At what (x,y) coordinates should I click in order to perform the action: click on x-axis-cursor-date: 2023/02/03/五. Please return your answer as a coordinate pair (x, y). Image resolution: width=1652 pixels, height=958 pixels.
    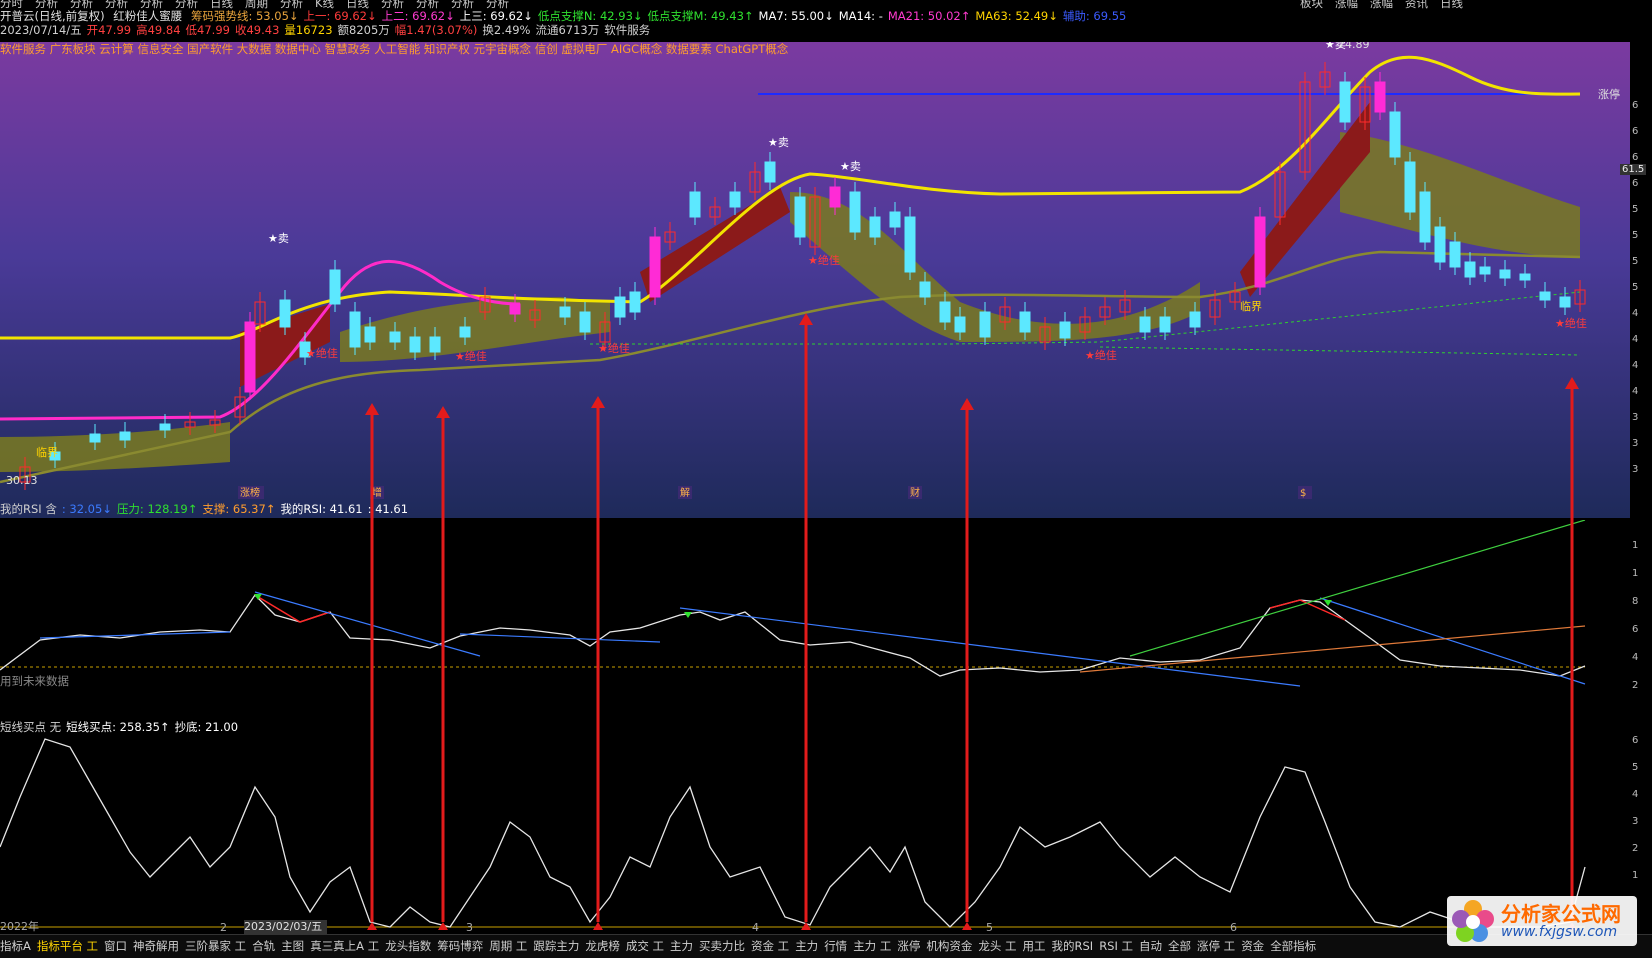
    Looking at the image, I should click on (286, 927).